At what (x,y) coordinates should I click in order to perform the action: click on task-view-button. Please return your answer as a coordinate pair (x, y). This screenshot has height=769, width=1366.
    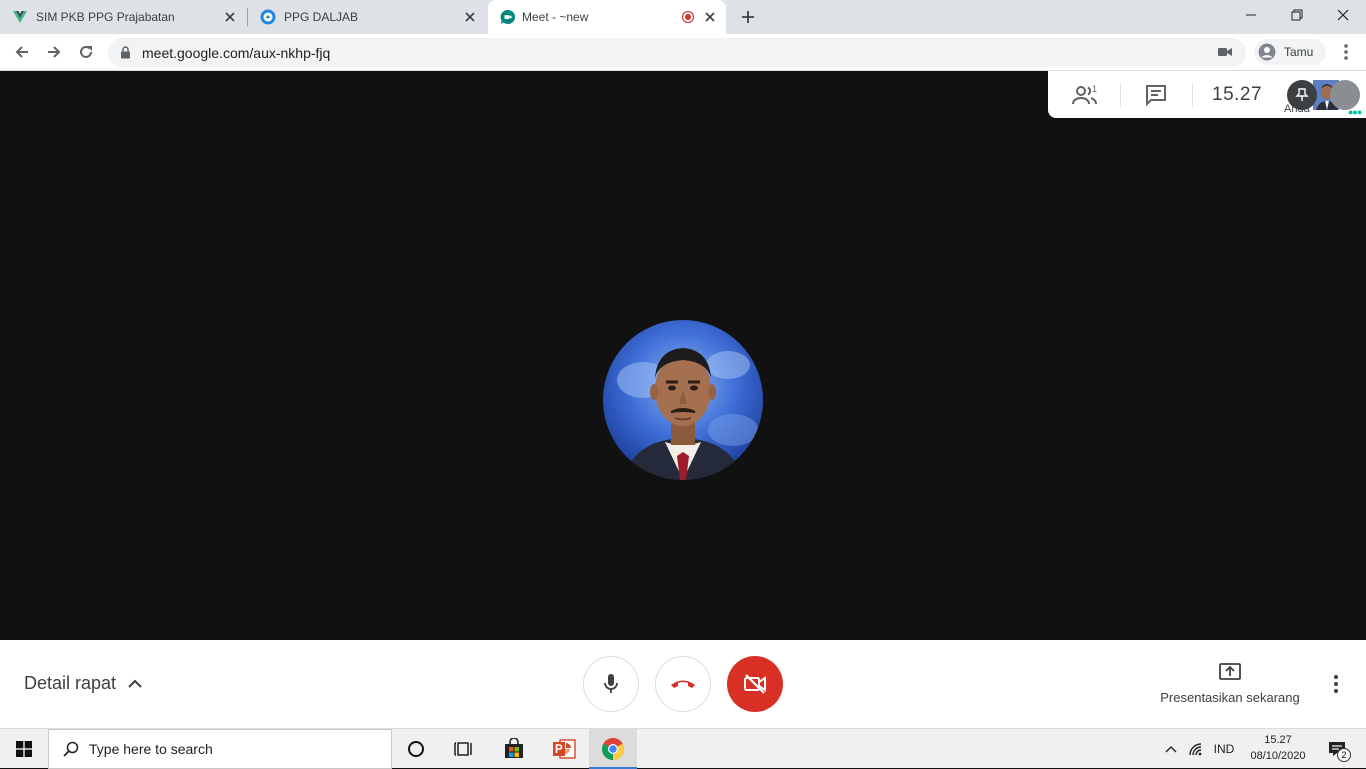
    Looking at the image, I should click on (464, 749).